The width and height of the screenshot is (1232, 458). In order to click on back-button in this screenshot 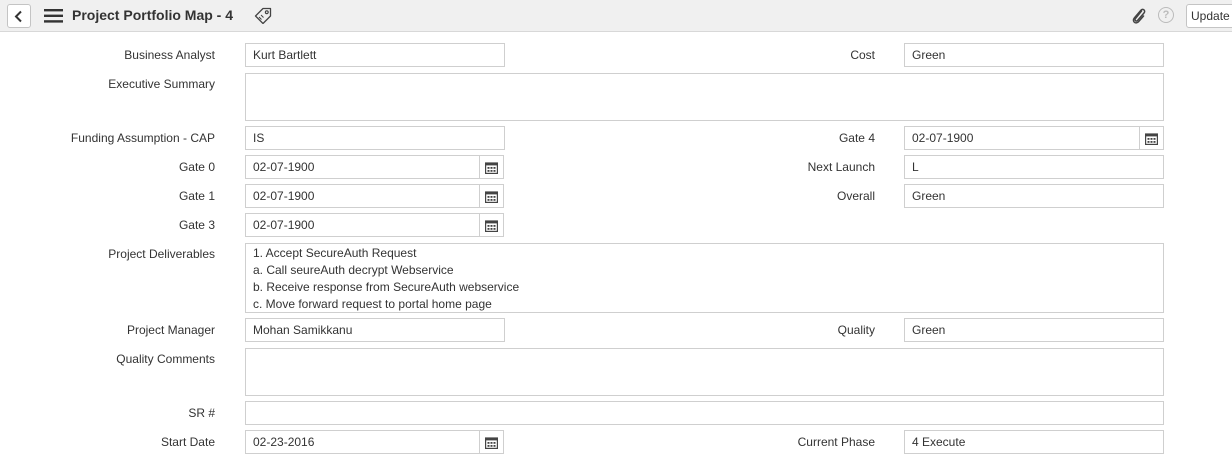, I will do `click(19, 16)`.